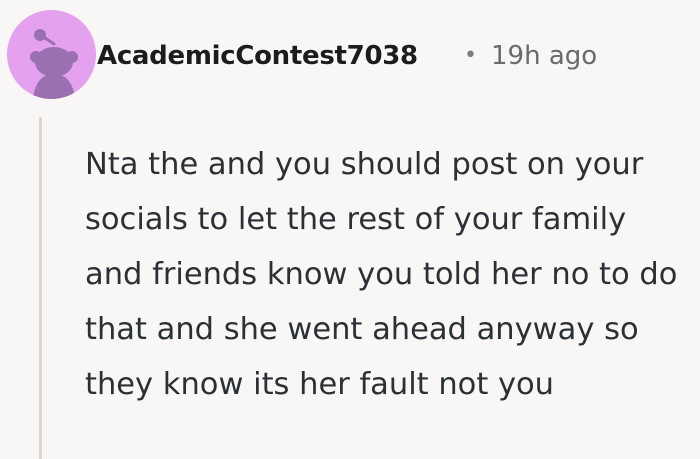 Image resolution: width=700 pixels, height=459 pixels. Describe the element at coordinates (257, 56) in the screenshot. I see `comment-author-username: AcademicContest7038` at that location.